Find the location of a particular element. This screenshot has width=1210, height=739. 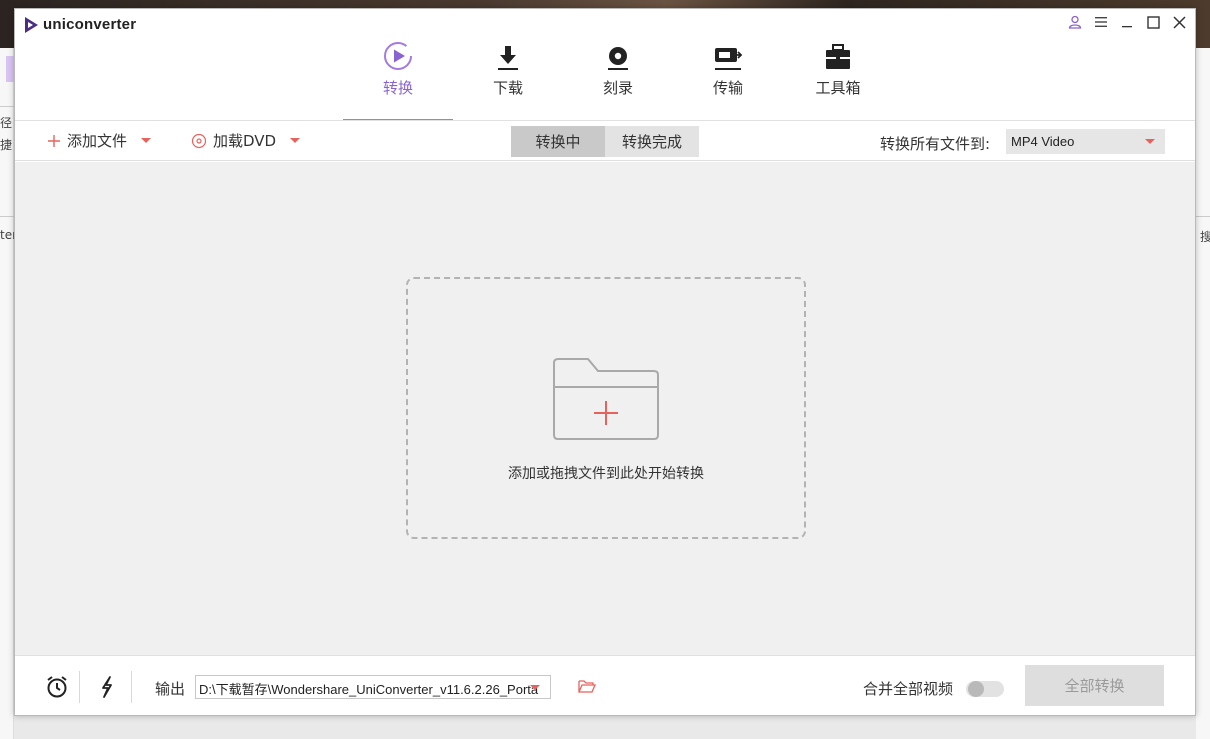

menu-icon is located at coordinates (1101, 22).